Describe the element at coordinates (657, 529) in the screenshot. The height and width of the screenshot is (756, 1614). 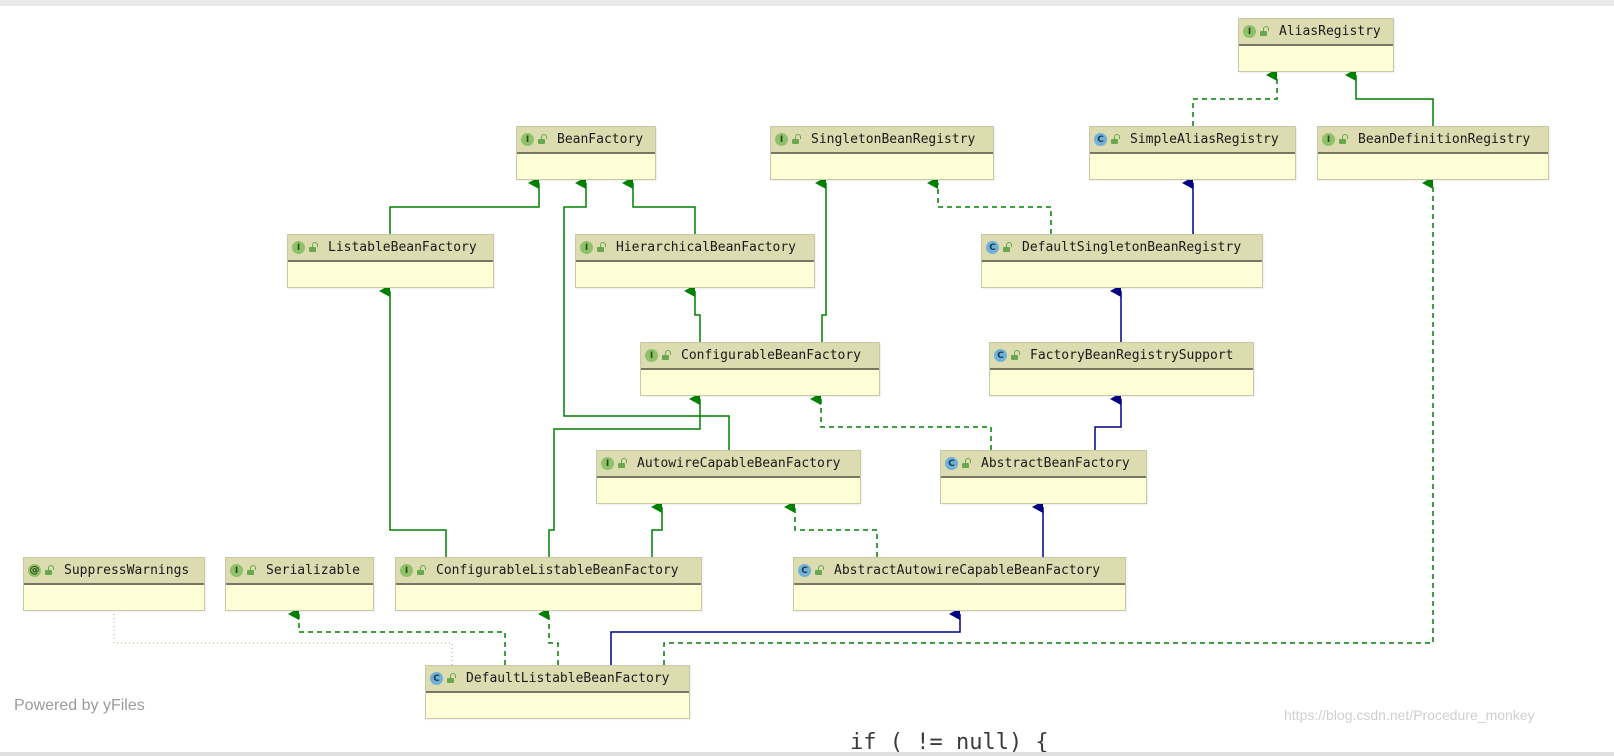
I see `edge-configurable_listable_bean_factory-to-autowire_capable_bean_factory` at that location.